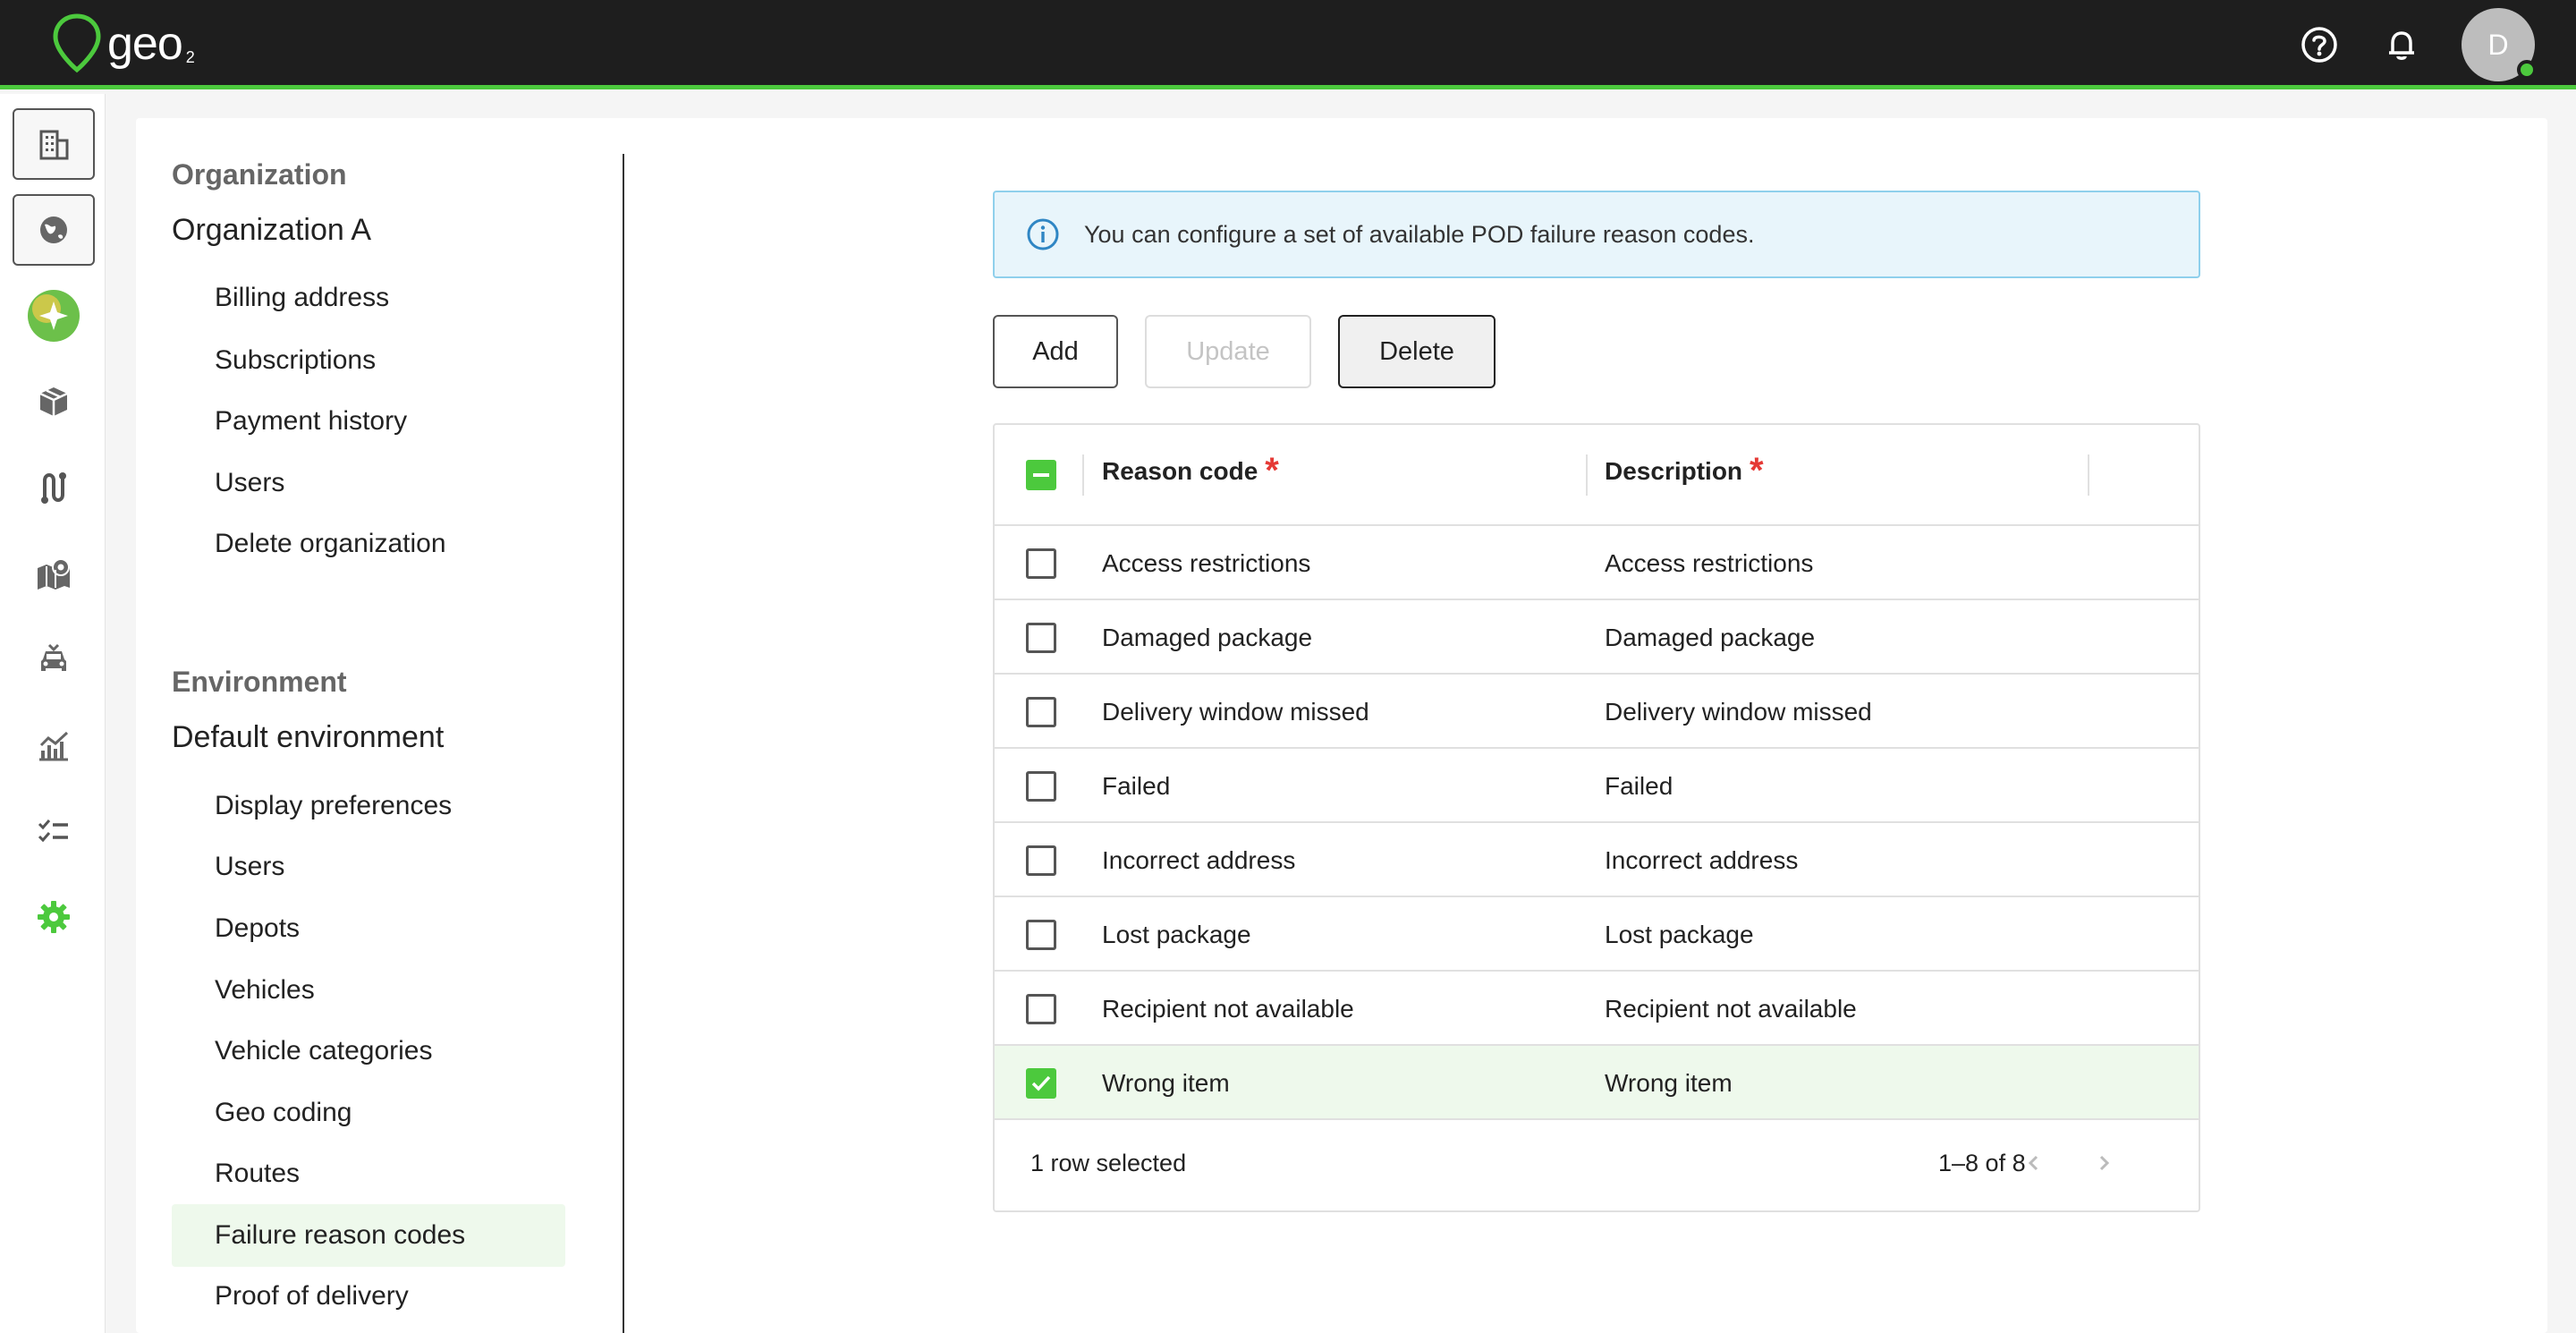  I want to click on nav-item-label: Display preferences, so click(334, 805).